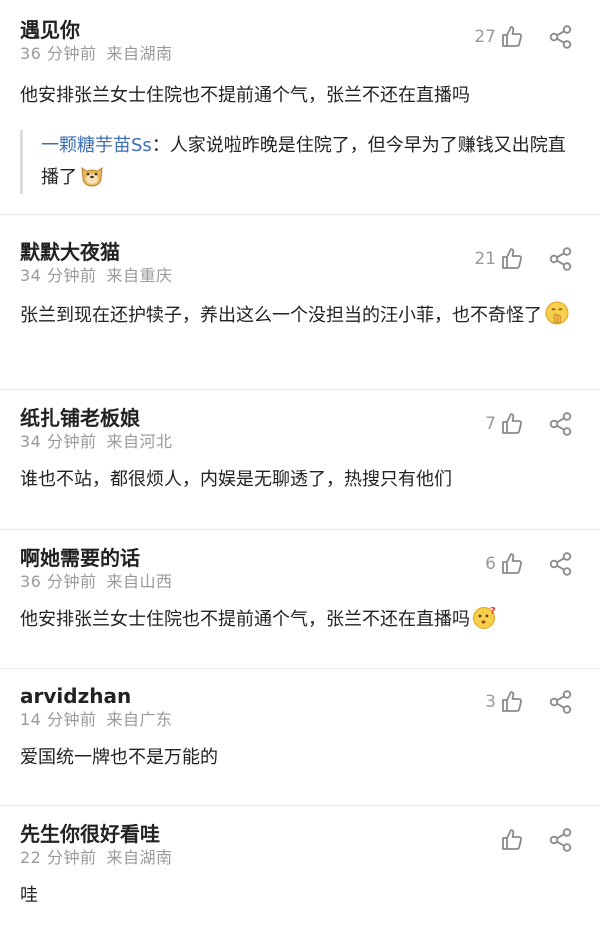  I want to click on like-button: 7, so click(504, 424).